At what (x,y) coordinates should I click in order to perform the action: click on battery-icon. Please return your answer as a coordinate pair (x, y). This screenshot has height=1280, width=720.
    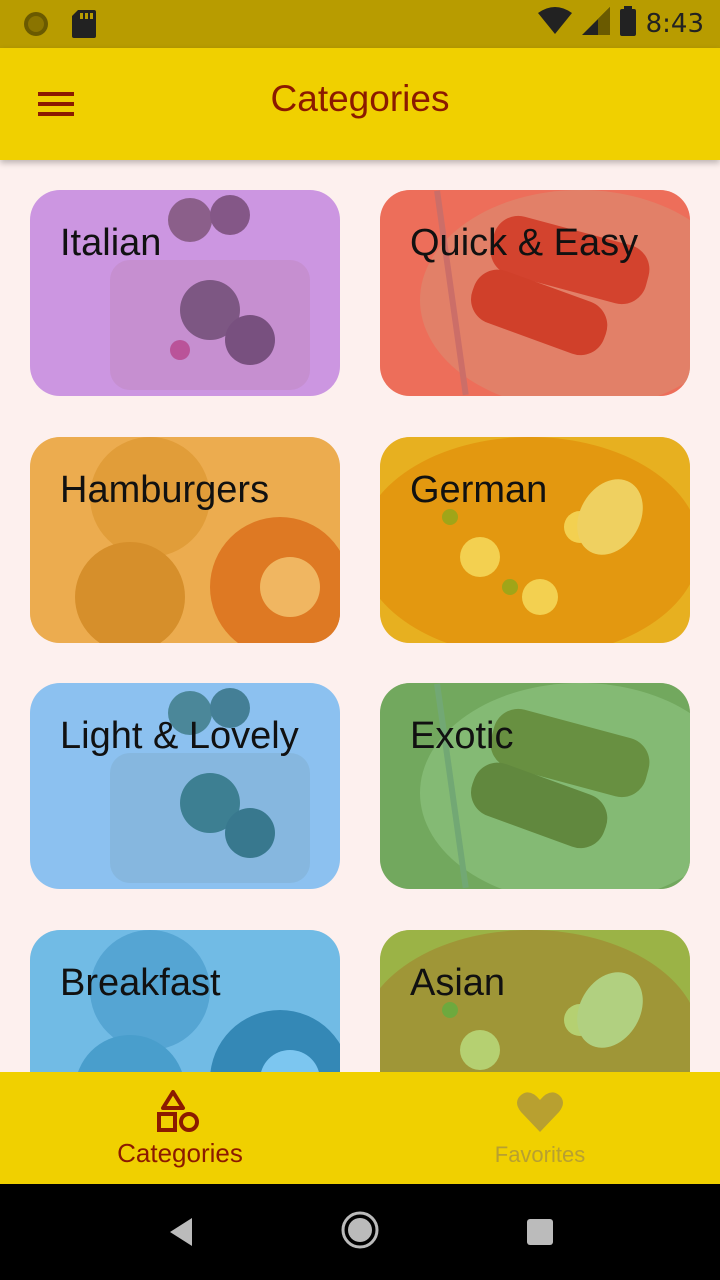
    Looking at the image, I should click on (627, 23).